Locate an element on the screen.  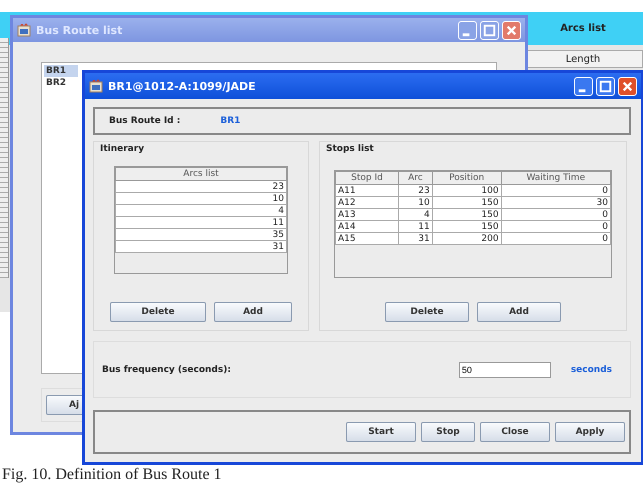
table-cell: 30 is located at coordinates (555, 202).